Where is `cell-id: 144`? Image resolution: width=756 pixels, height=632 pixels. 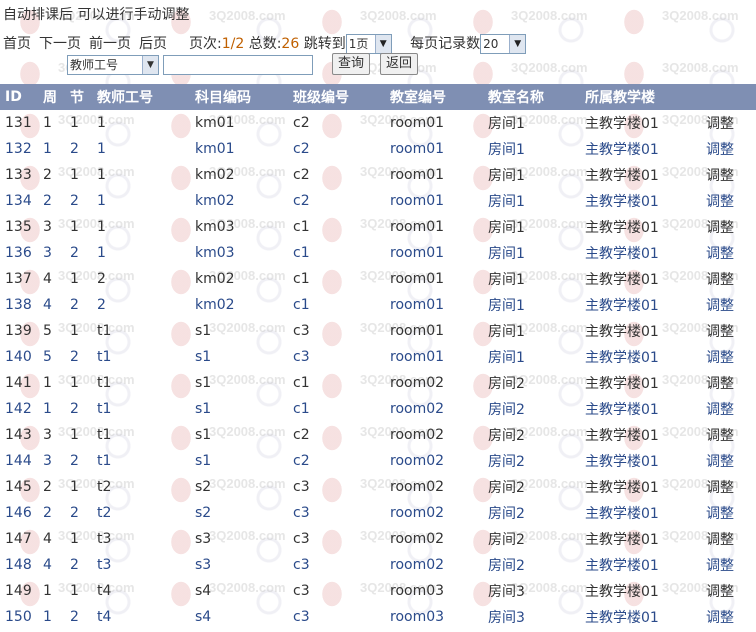
cell-id: 144 is located at coordinates (18, 461).